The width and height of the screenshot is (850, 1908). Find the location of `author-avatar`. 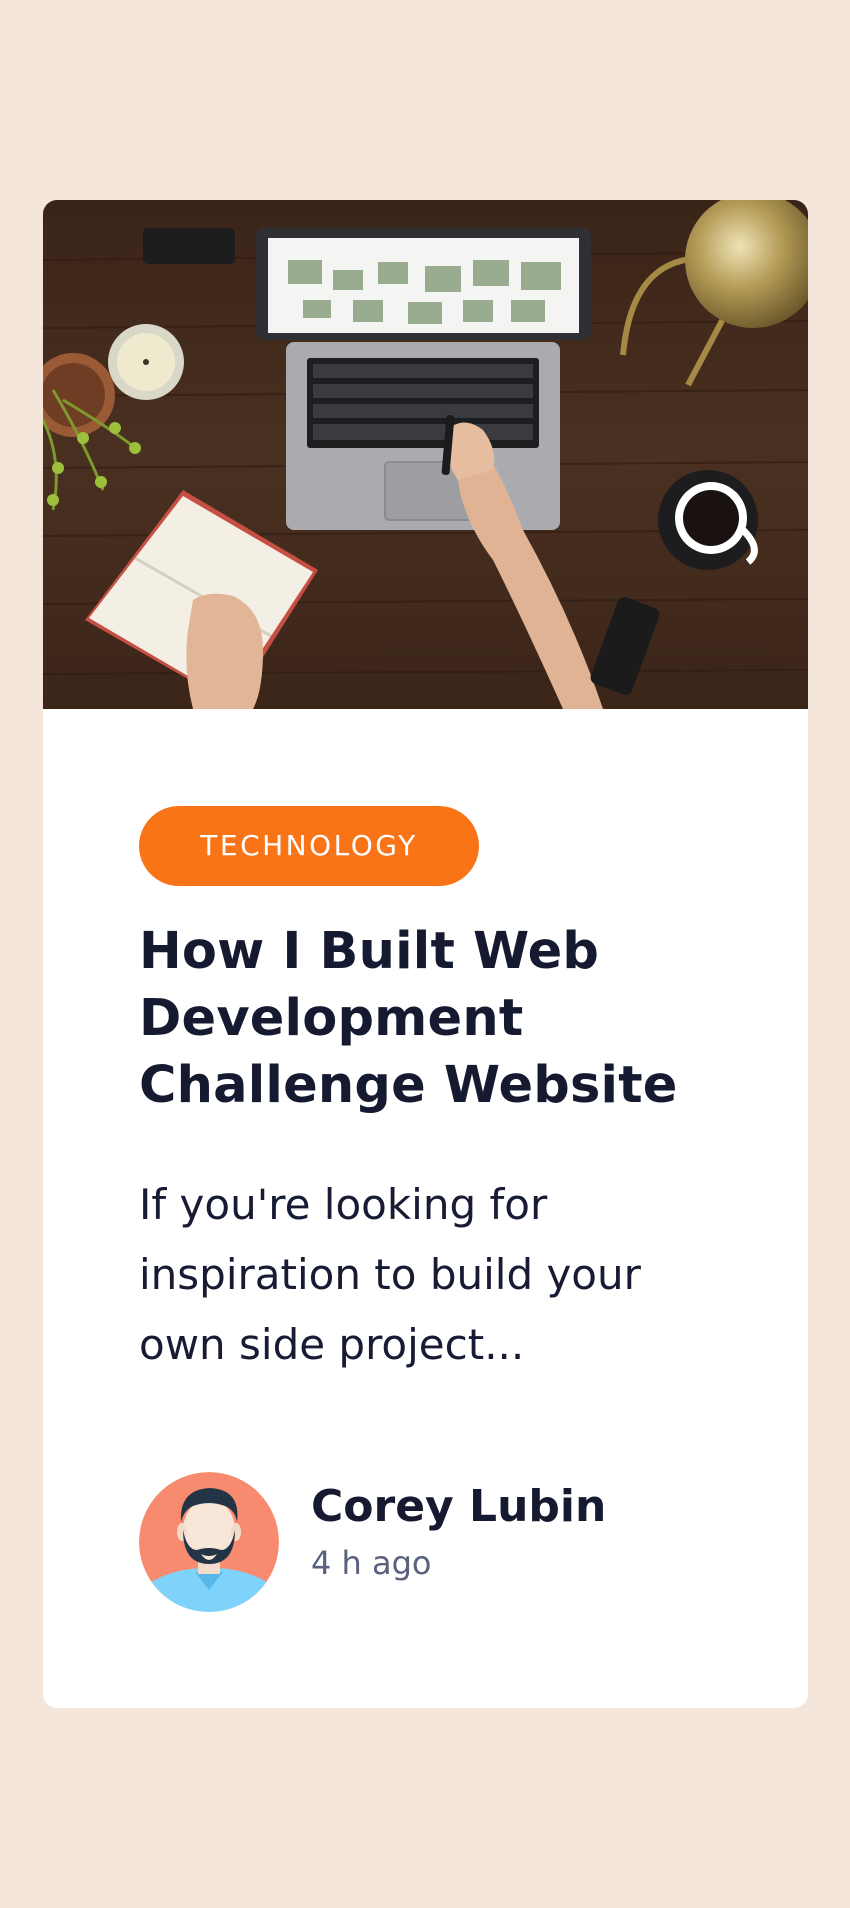

author-avatar is located at coordinates (209, 1542).